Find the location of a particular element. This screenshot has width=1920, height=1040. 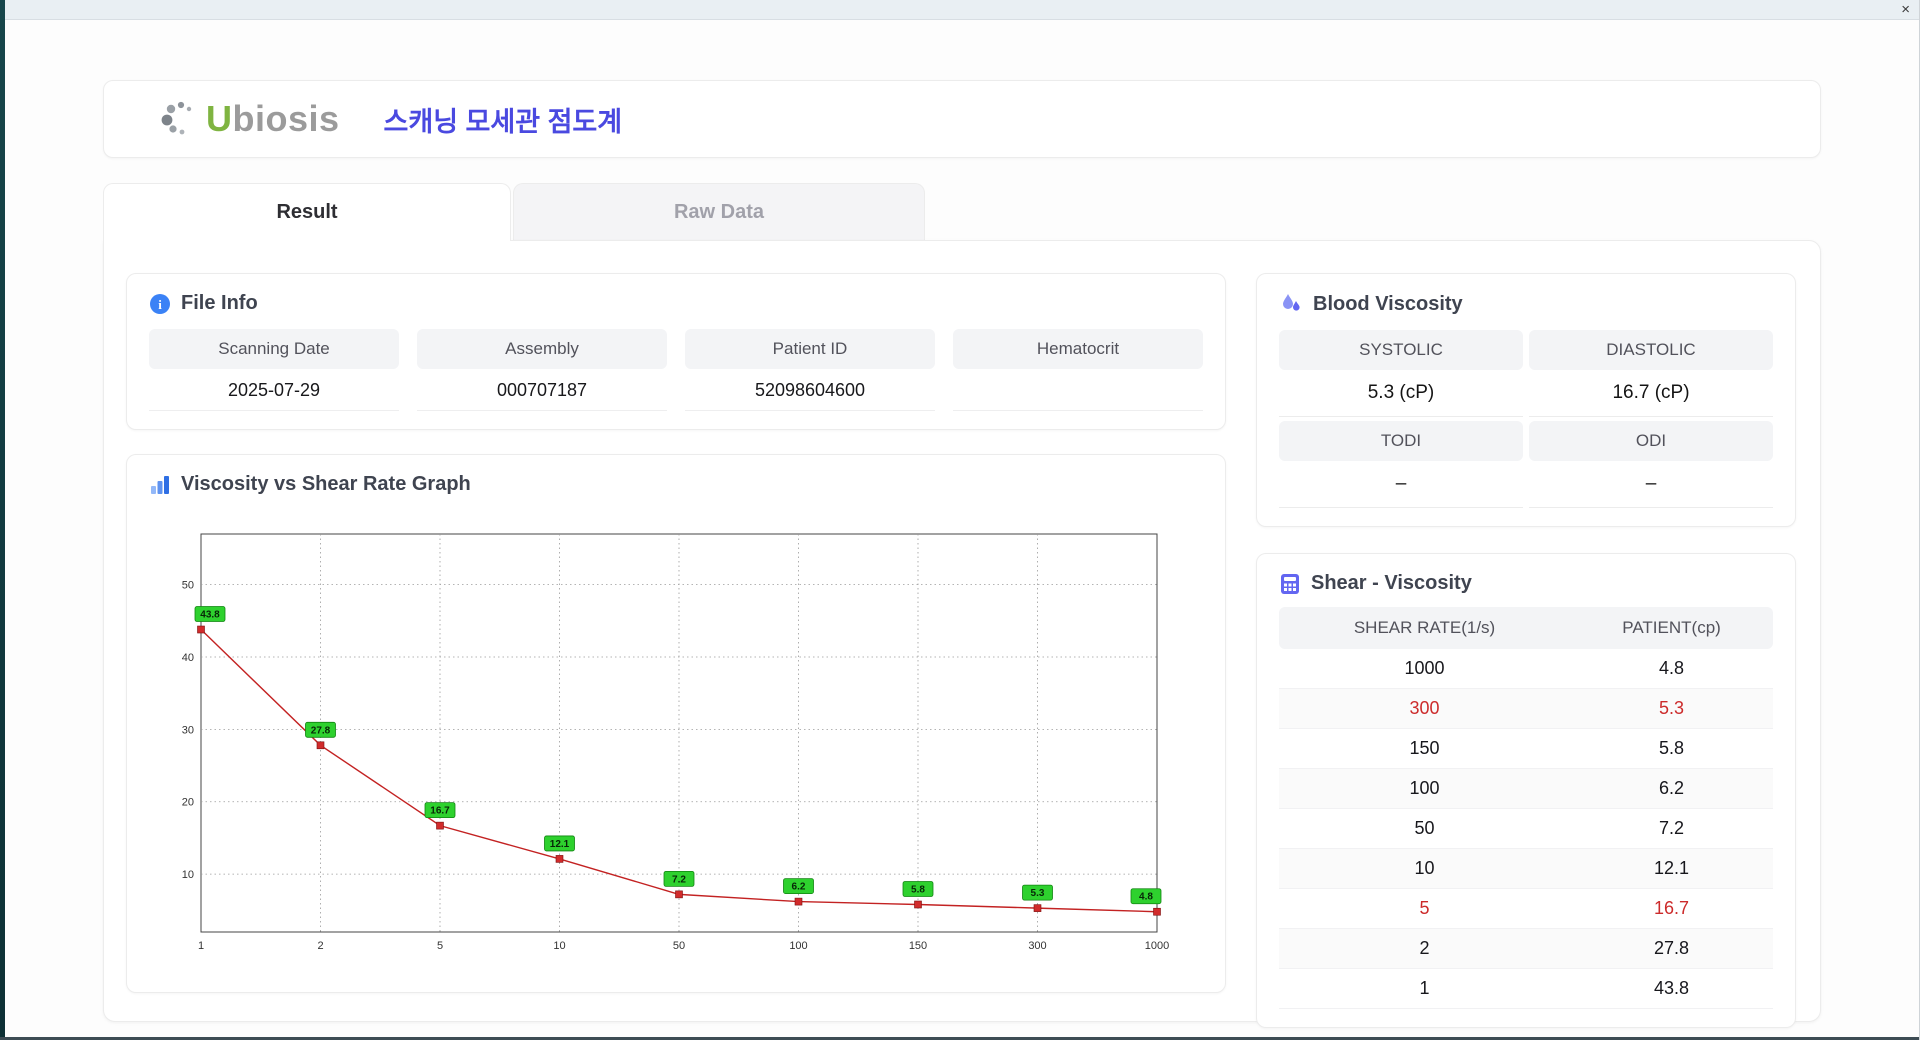

cell-patient-value: 12.1 is located at coordinates (1671, 868).